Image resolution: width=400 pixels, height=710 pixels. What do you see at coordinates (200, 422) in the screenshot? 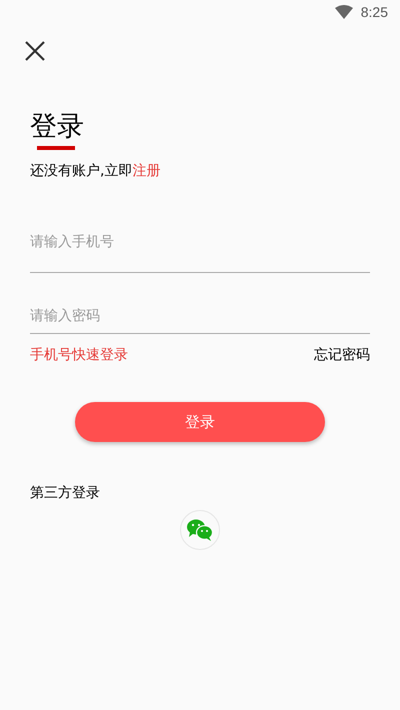
I see `login-button: 登录` at bounding box center [200, 422].